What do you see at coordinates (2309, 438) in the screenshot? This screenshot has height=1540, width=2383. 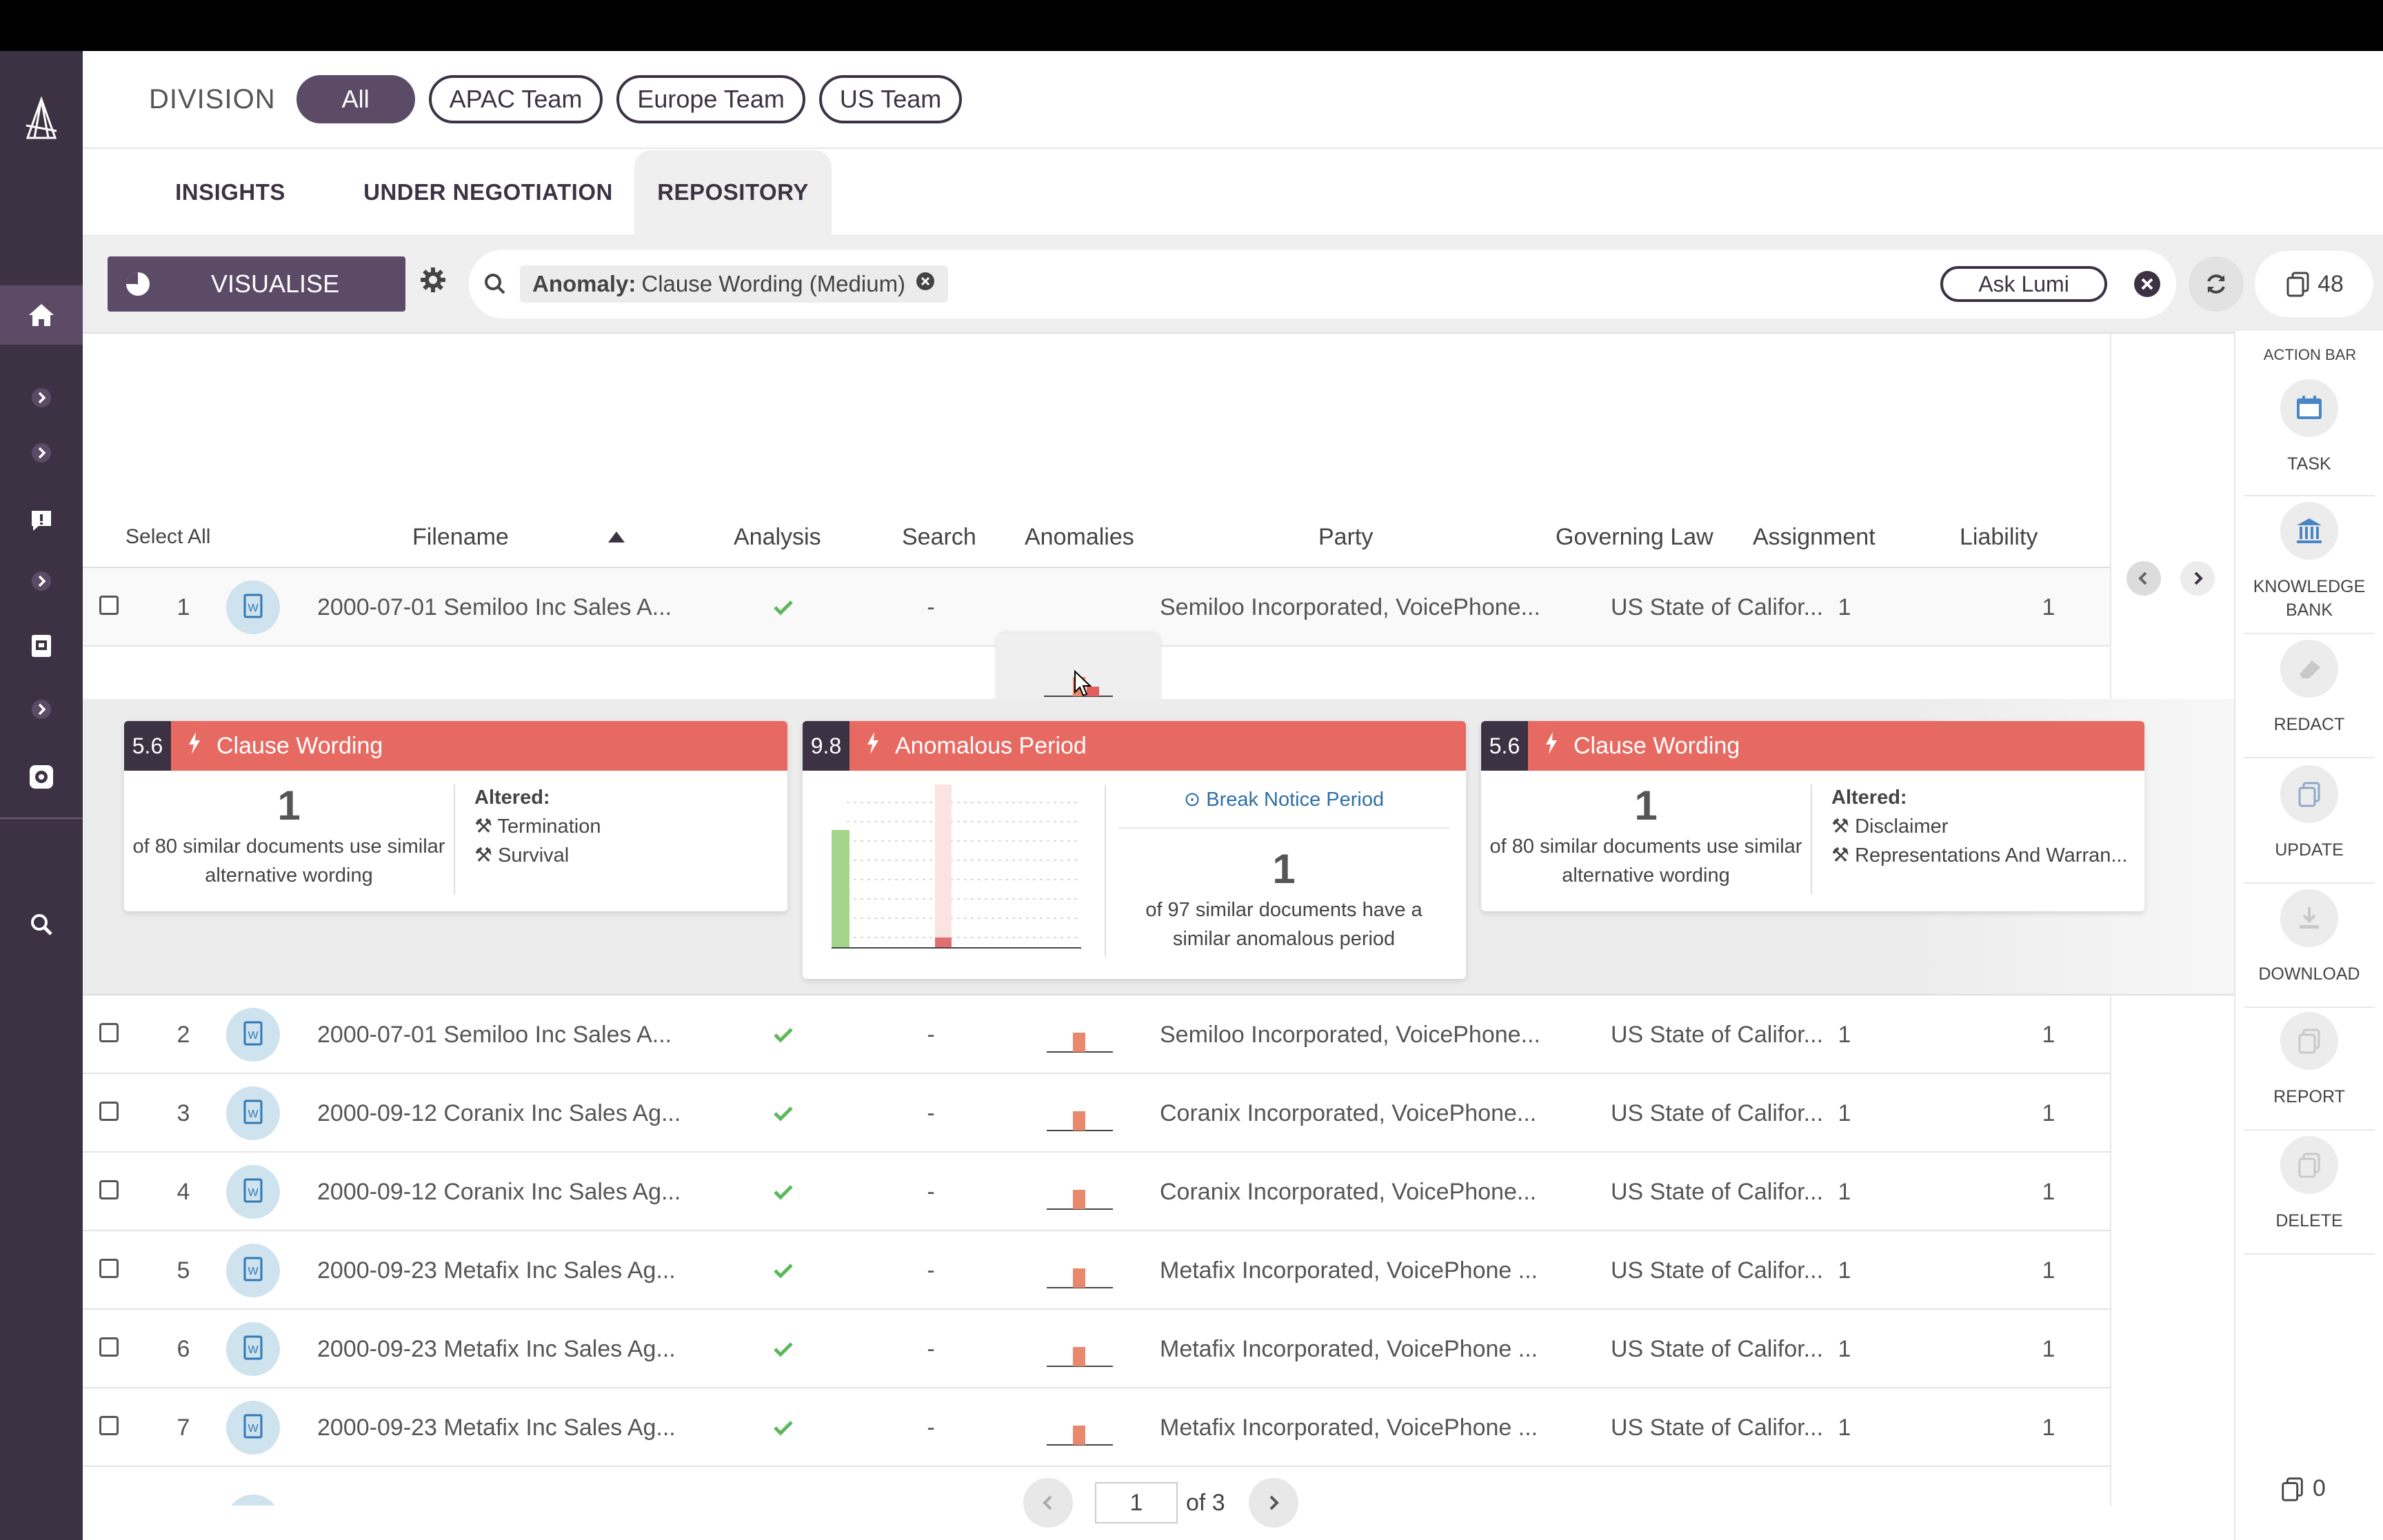 I see `action-task-button: TASK` at bounding box center [2309, 438].